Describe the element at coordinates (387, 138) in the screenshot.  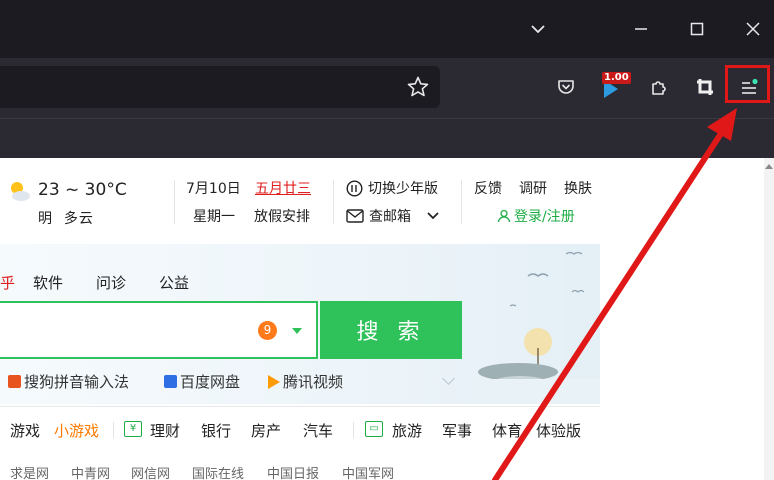
I see `bookmarks-bar` at that location.